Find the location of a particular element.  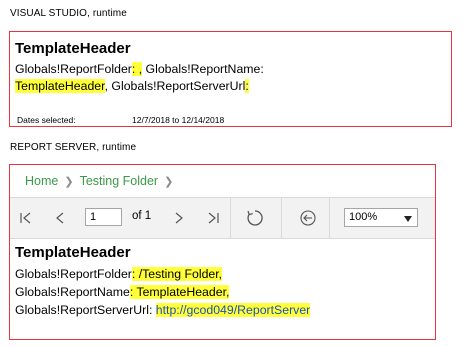

breadcrumb-home-link: Home is located at coordinates (41, 181).